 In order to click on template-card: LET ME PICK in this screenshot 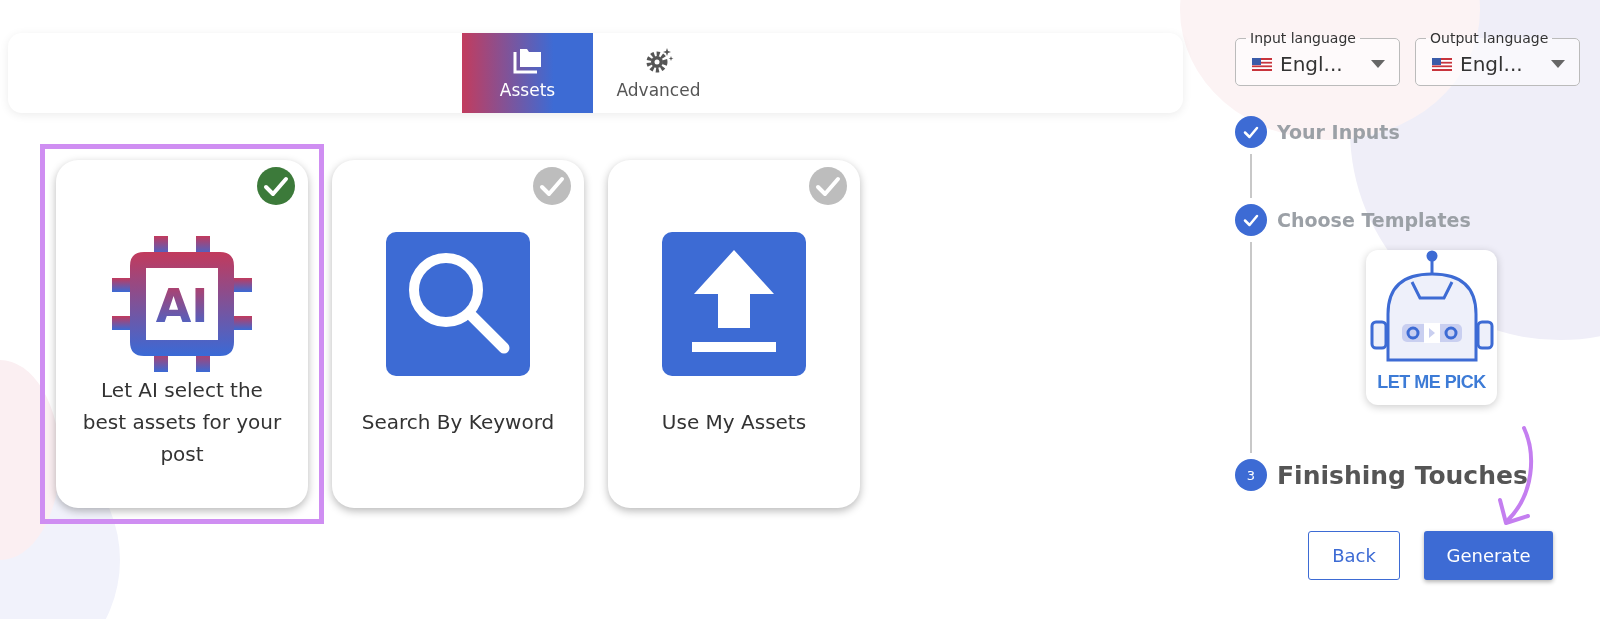, I will do `click(1431, 327)`.